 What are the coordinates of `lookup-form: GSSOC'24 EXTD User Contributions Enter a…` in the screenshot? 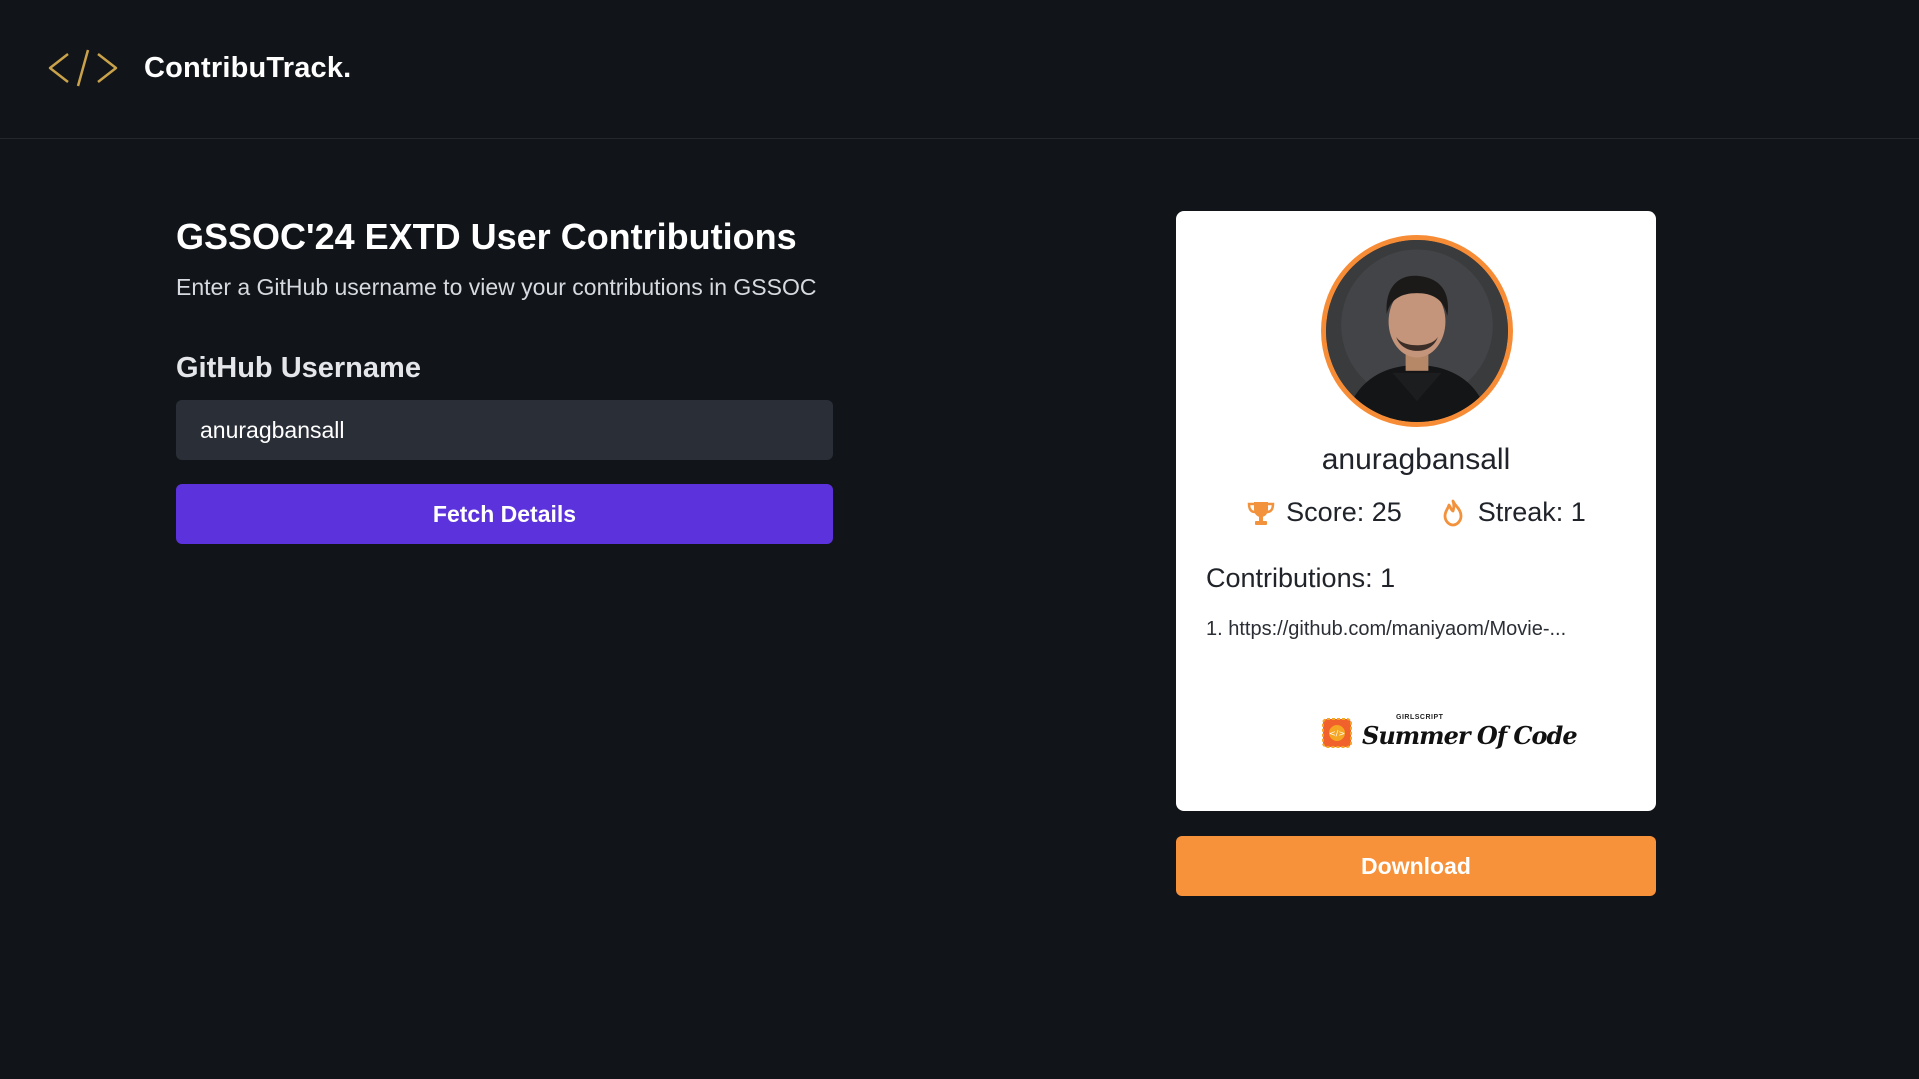 It's located at (504, 377).